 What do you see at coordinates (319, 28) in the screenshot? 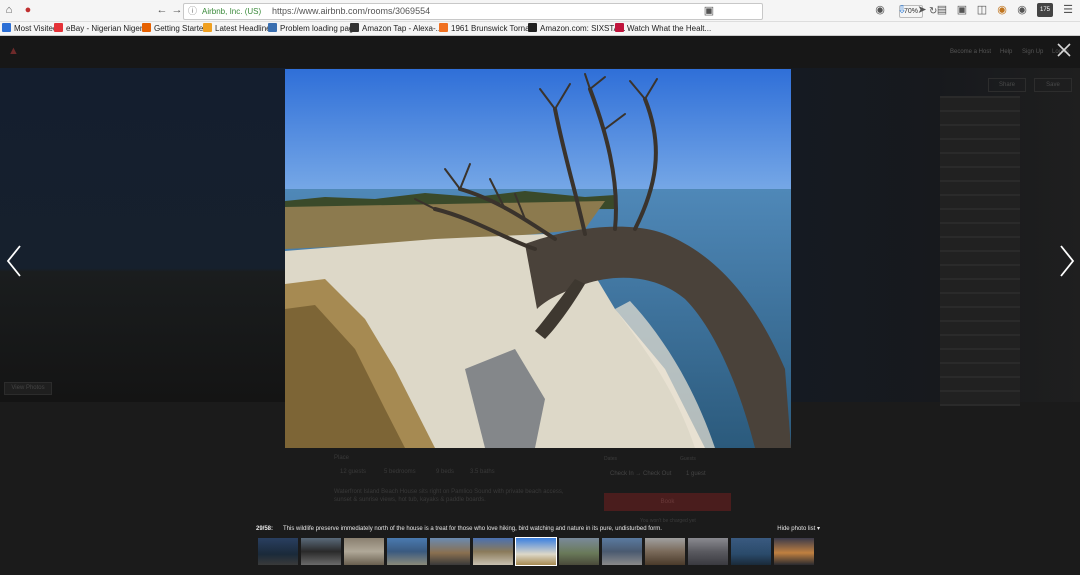
I see `bookmark-label: Problem loading page` at bounding box center [319, 28].